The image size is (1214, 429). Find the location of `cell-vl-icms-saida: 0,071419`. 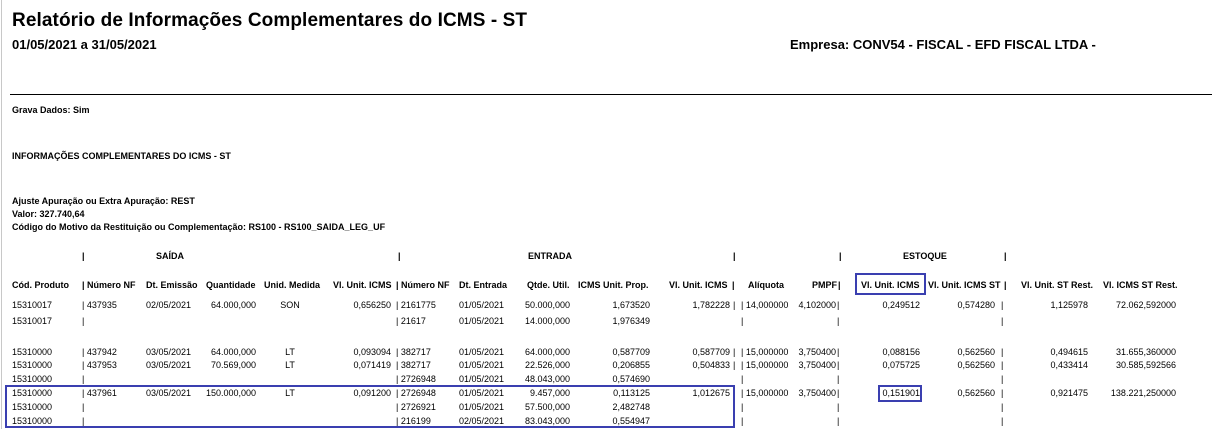

cell-vl-icms-saida: 0,071419 is located at coordinates (372, 365).